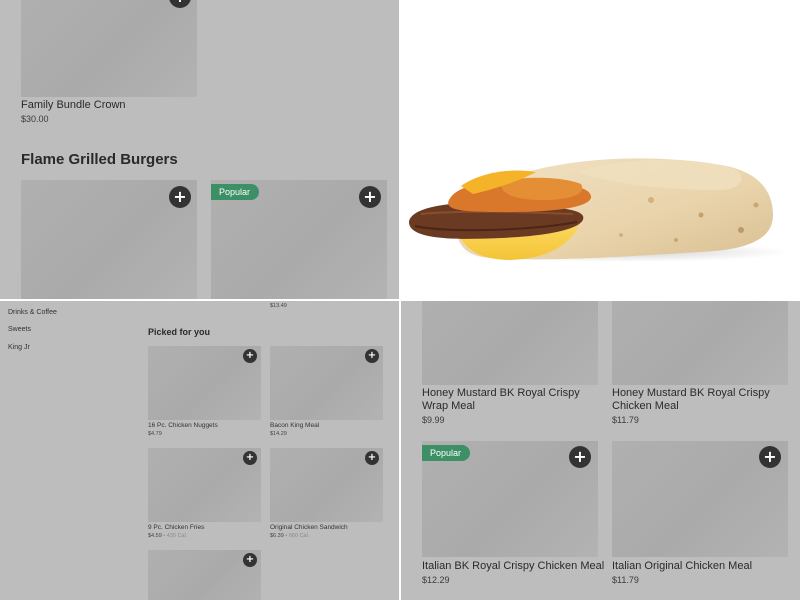 This screenshot has height=600, width=800. What do you see at coordinates (19, 329) in the screenshot?
I see `sidebar-item-sweets: Sweets` at bounding box center [19, 329].